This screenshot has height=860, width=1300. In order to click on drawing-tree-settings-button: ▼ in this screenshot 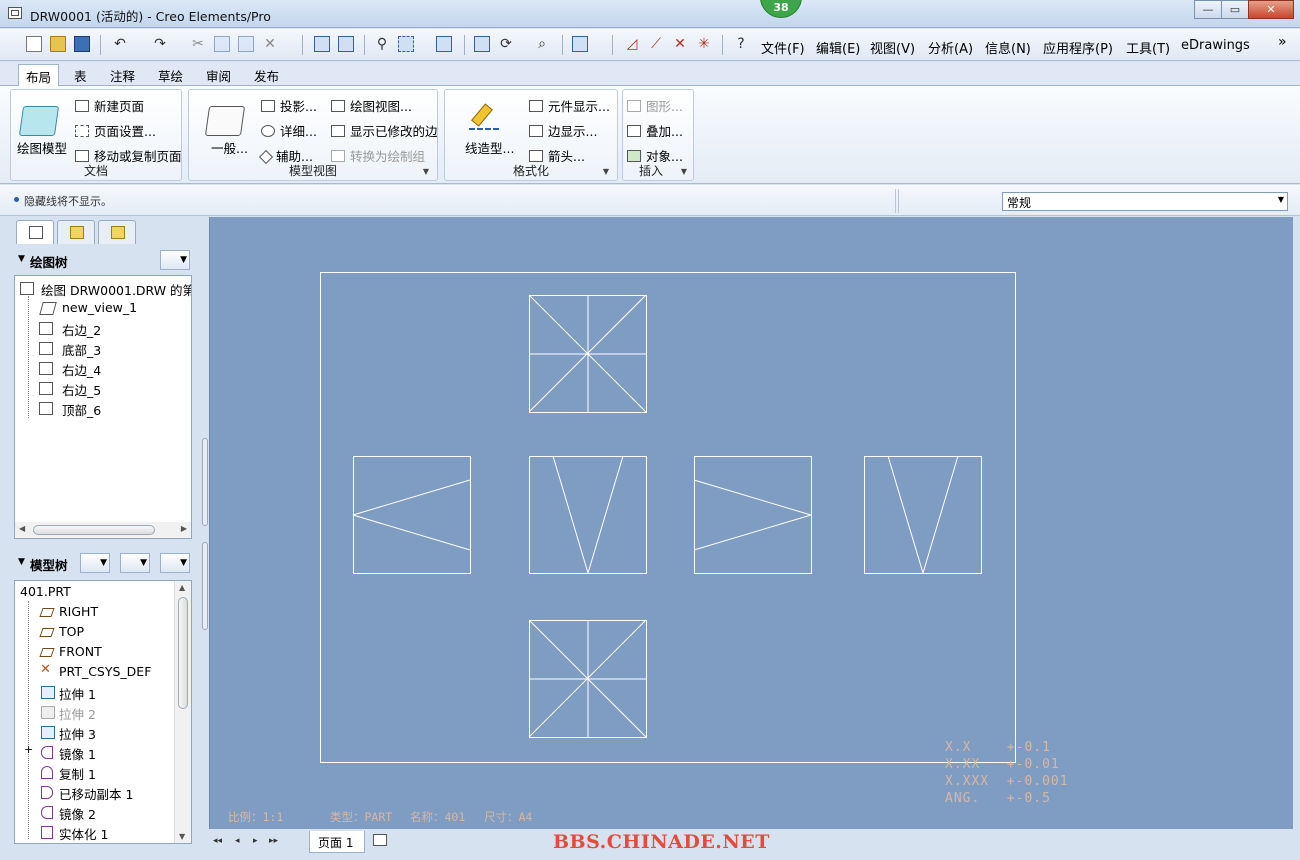, I will do `click(175, 260)`.